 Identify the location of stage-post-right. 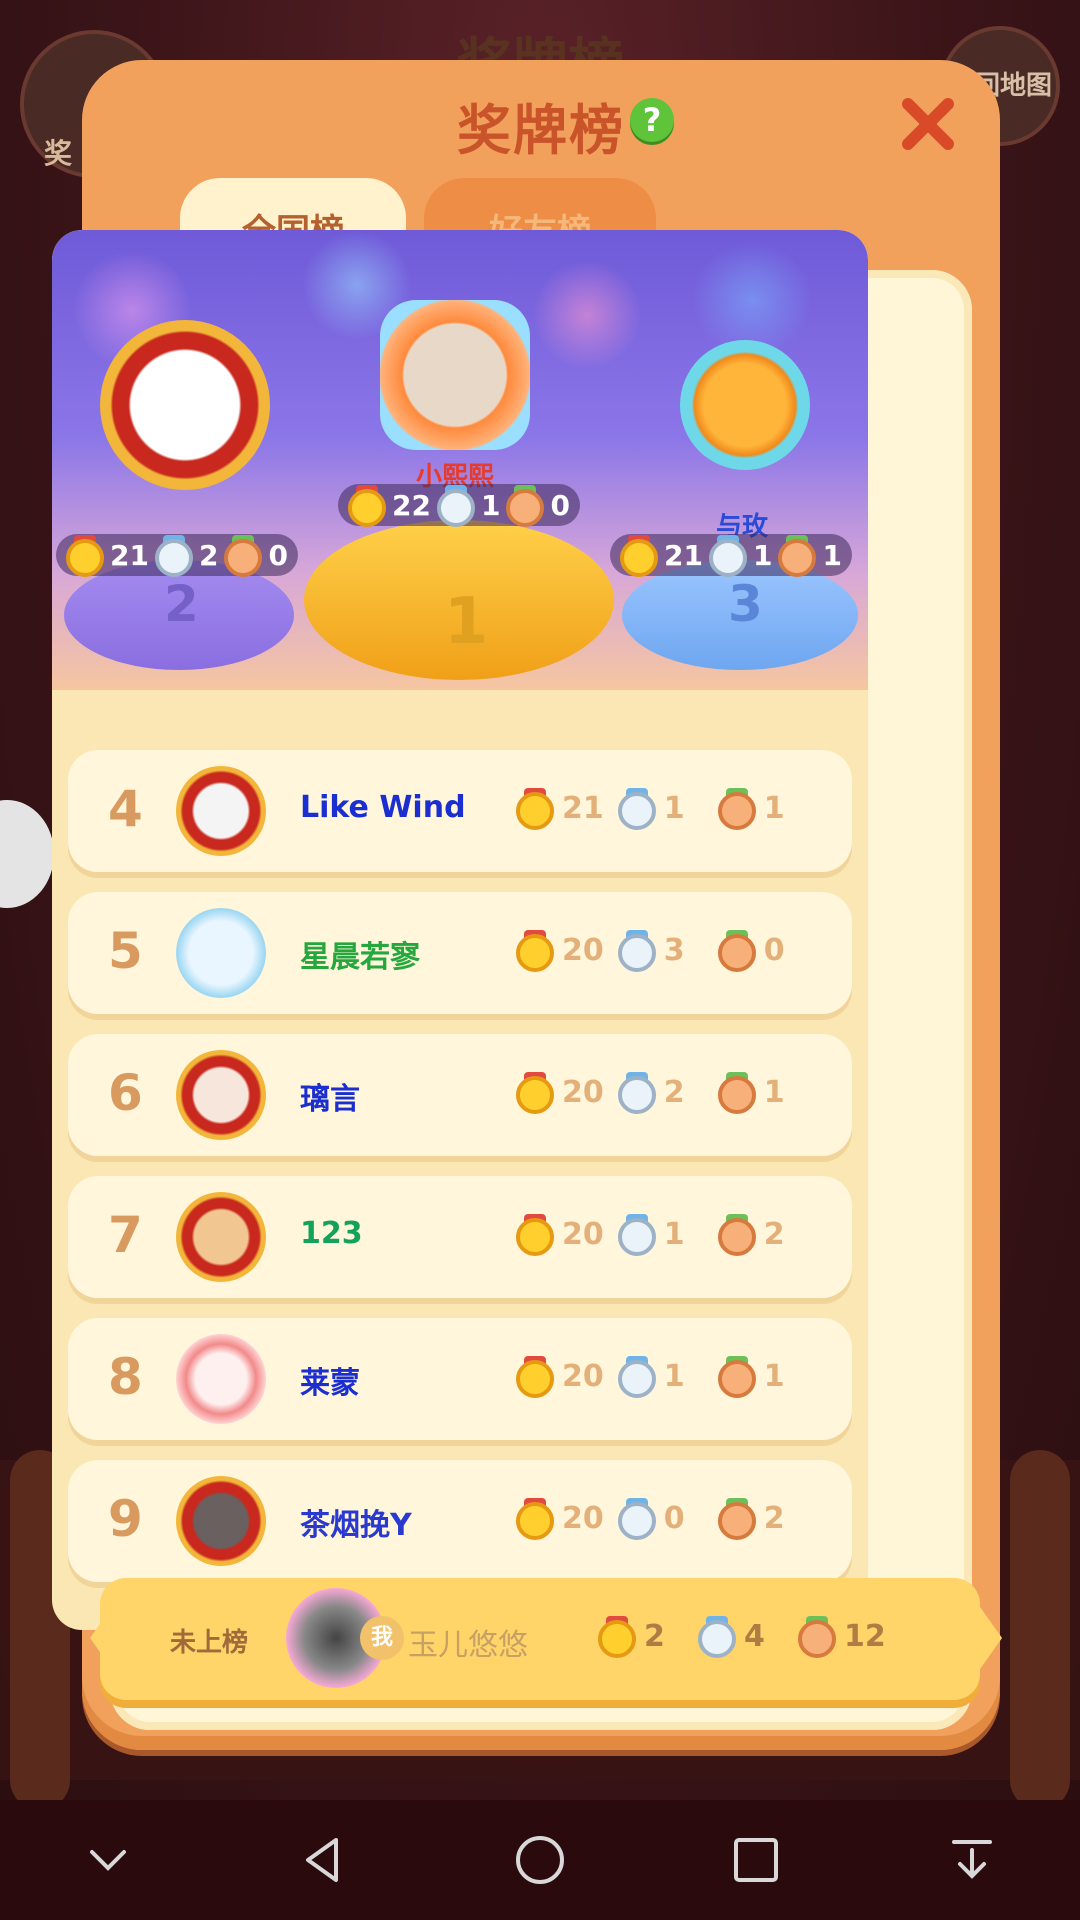
(1040, 1630).